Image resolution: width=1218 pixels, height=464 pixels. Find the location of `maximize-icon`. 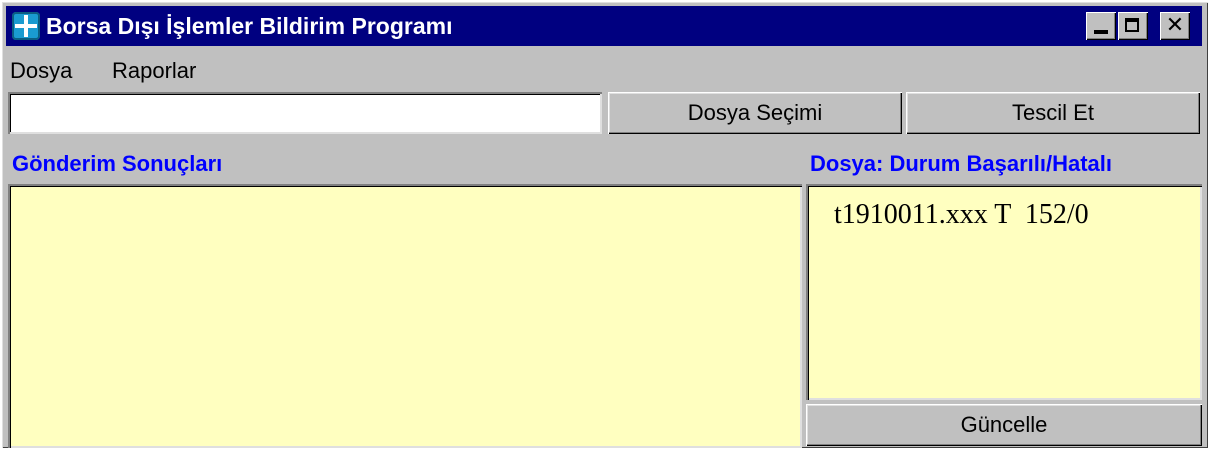

maximize-icon is located at coordinates (1132, 25).